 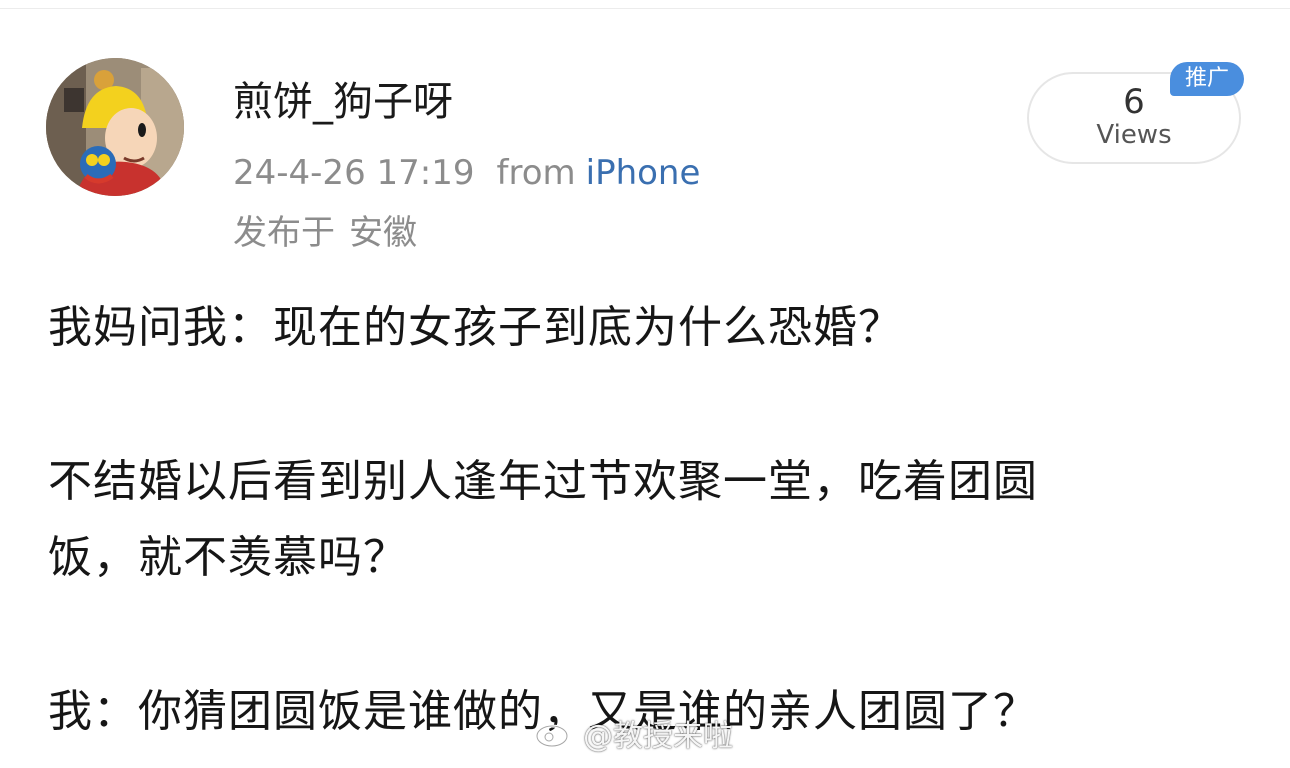 What do you see at coordinates (643, 173) in the screenshot?
I see `device-link: iPhone` at bounding box center [643, 173].